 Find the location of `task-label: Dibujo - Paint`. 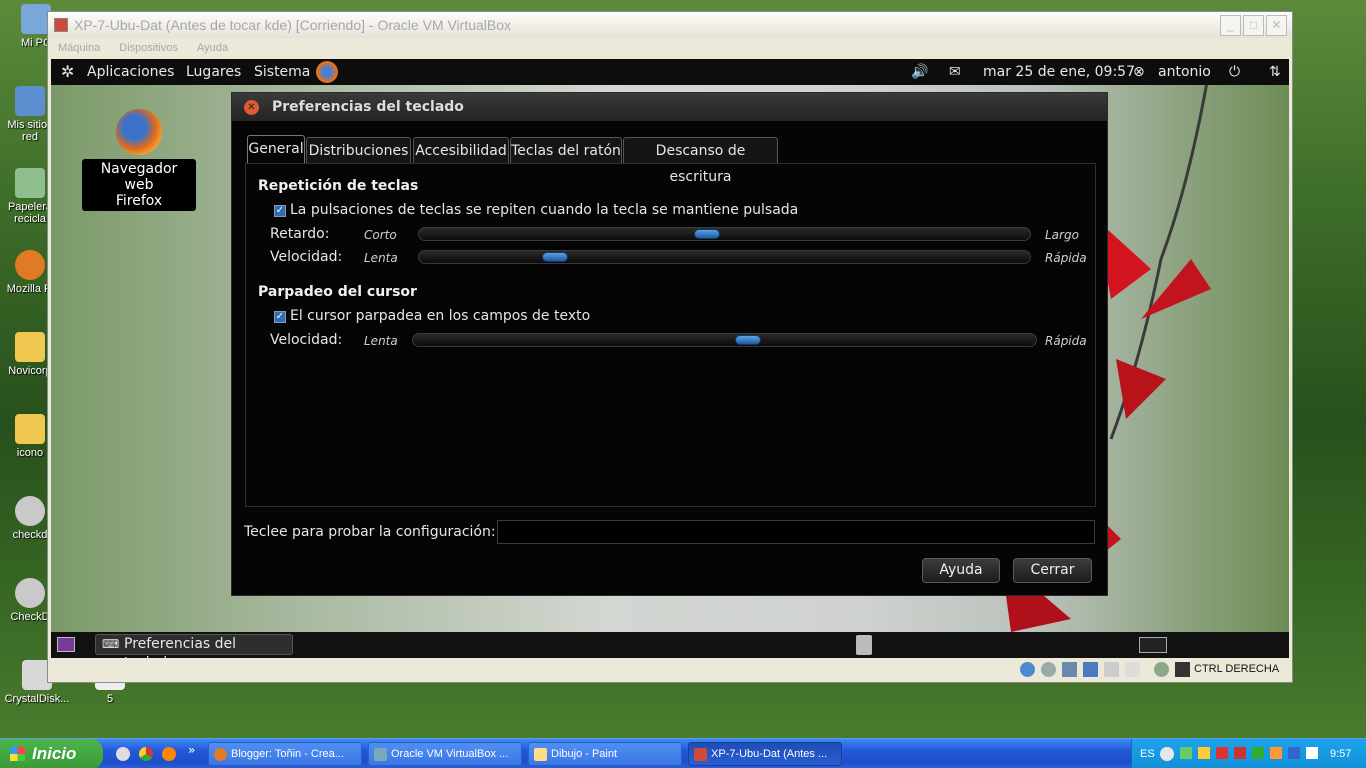

task-label: Dibujo - Paint is located at coordinates (584, 754).